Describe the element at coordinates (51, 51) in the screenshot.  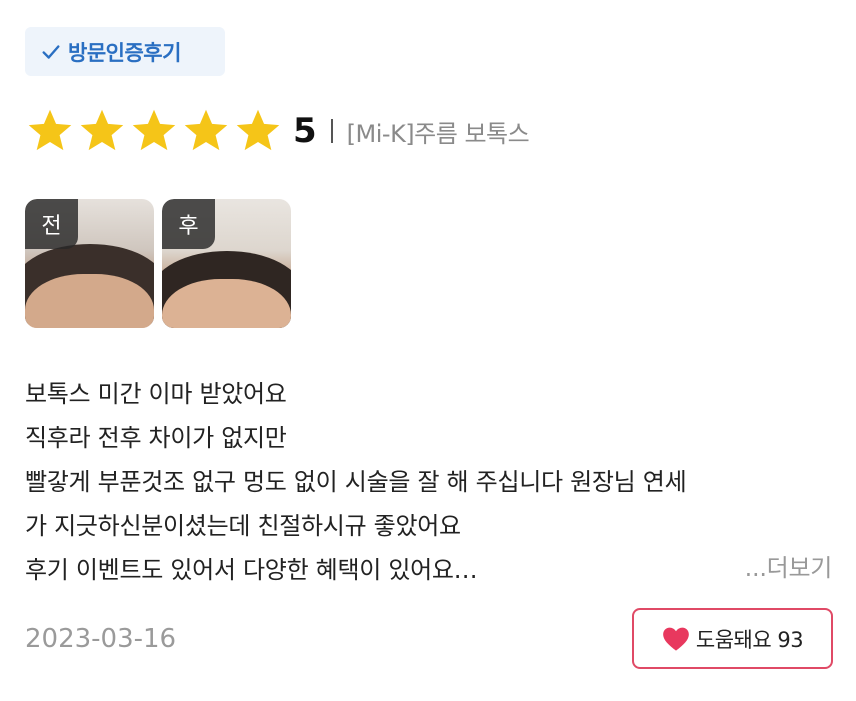
I see `check-icon` at that location.